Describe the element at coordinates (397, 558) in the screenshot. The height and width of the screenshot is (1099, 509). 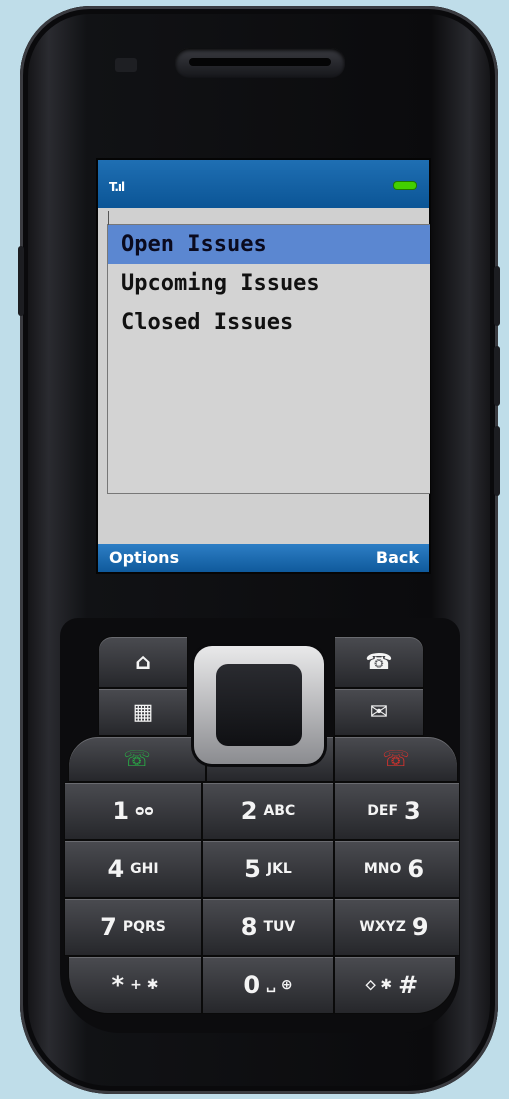
I see `back-softkey: Back` at that location.